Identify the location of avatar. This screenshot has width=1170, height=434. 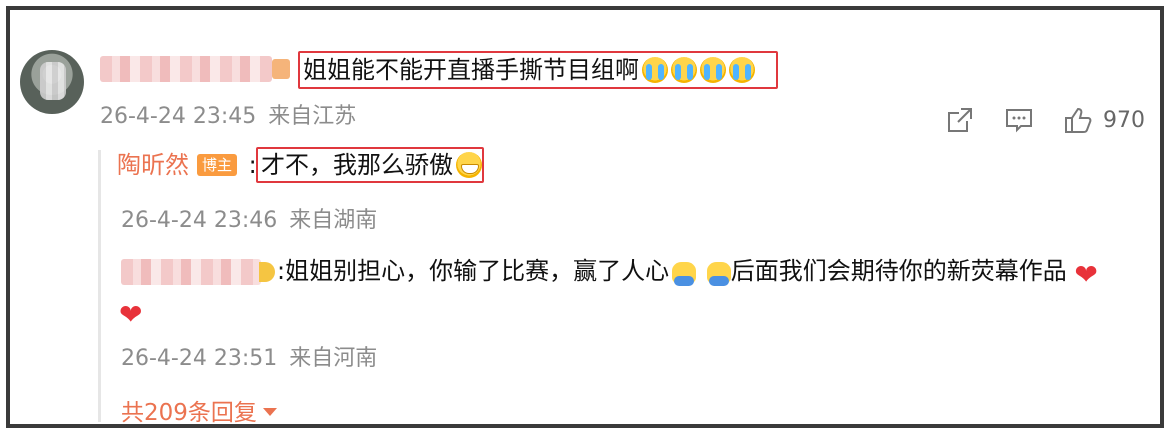
(52, 82).